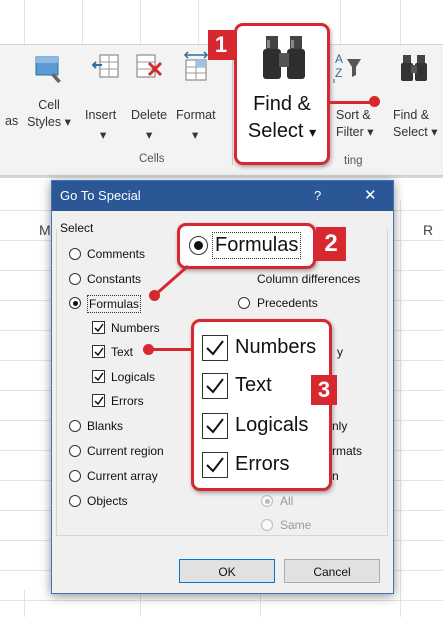  Describe the element at coordinates (287, 303) in the screenshot. I see `option-precedents: Precedents` at that location.